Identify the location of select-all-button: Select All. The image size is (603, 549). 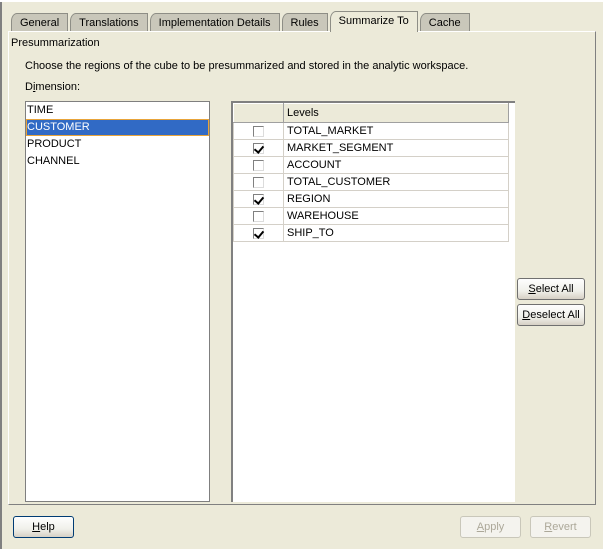
(551, 289).